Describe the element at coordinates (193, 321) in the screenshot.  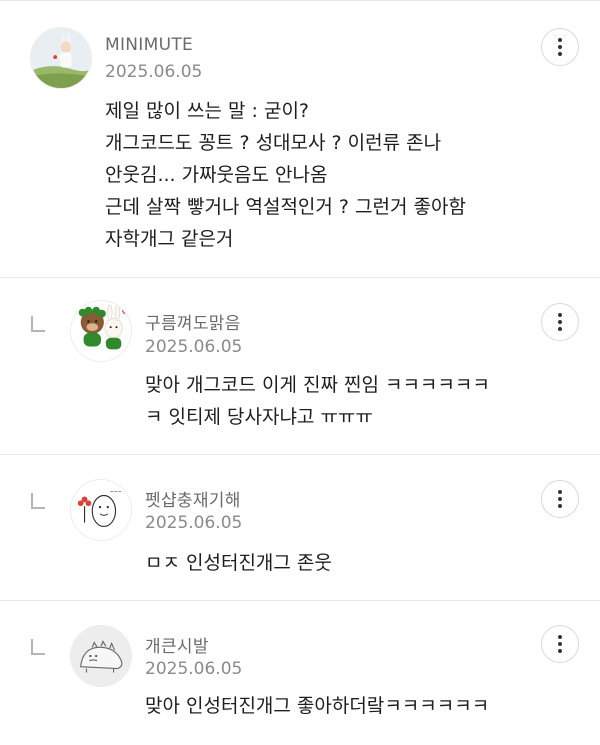
I see `author-name: 구름껴도맑음` at that location.